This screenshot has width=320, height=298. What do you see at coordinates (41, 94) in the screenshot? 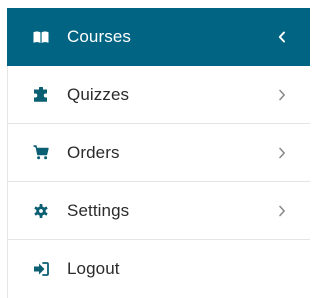
I see `puzzle-icon` at bounding box center [41, 94].